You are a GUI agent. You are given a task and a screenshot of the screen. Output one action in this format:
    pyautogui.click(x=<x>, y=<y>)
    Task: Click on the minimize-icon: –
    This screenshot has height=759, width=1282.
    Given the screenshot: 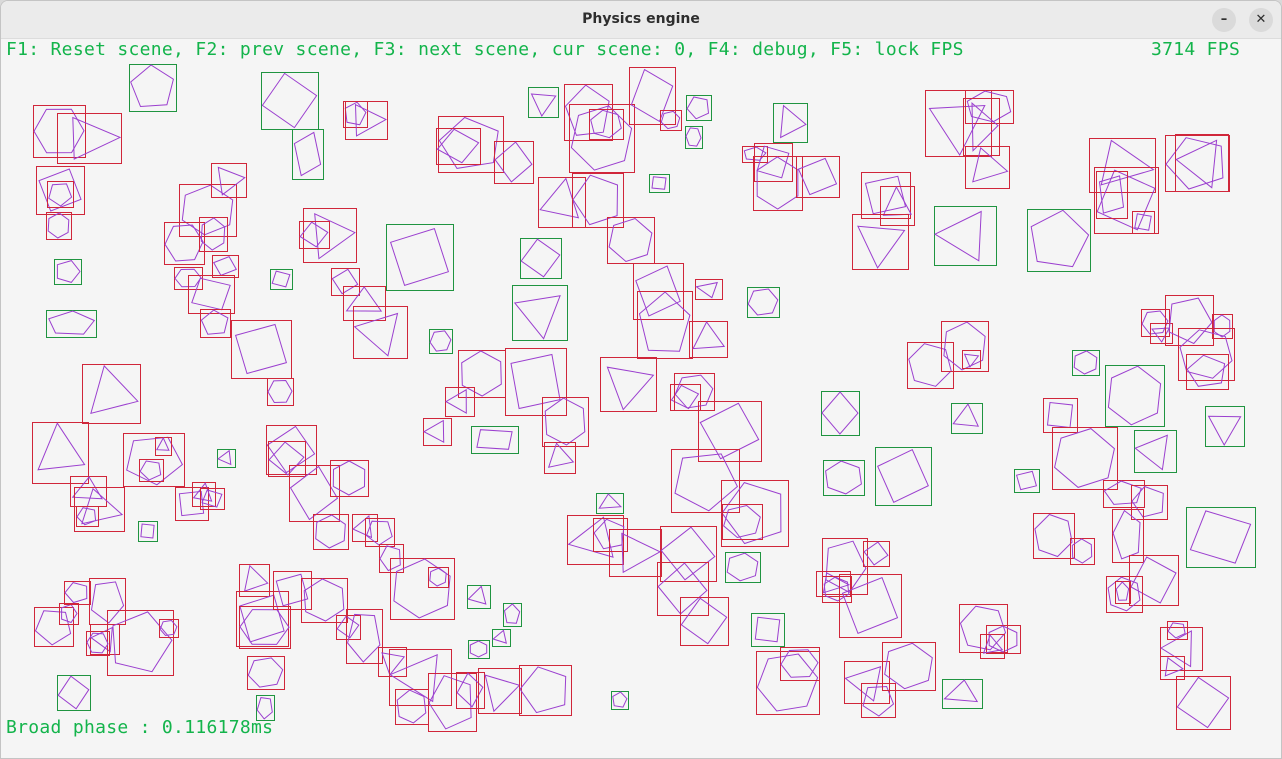 What is the action you would take?
    pyautogui.click(x=1224, y=19)
    